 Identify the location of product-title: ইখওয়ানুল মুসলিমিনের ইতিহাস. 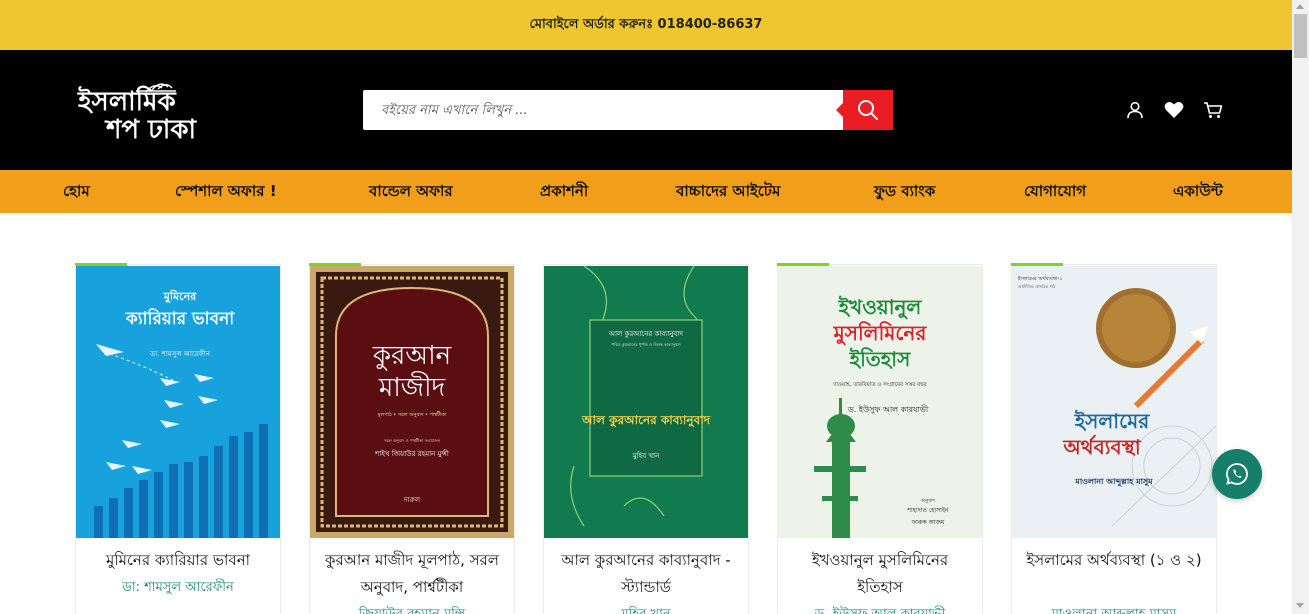
(880, 574).